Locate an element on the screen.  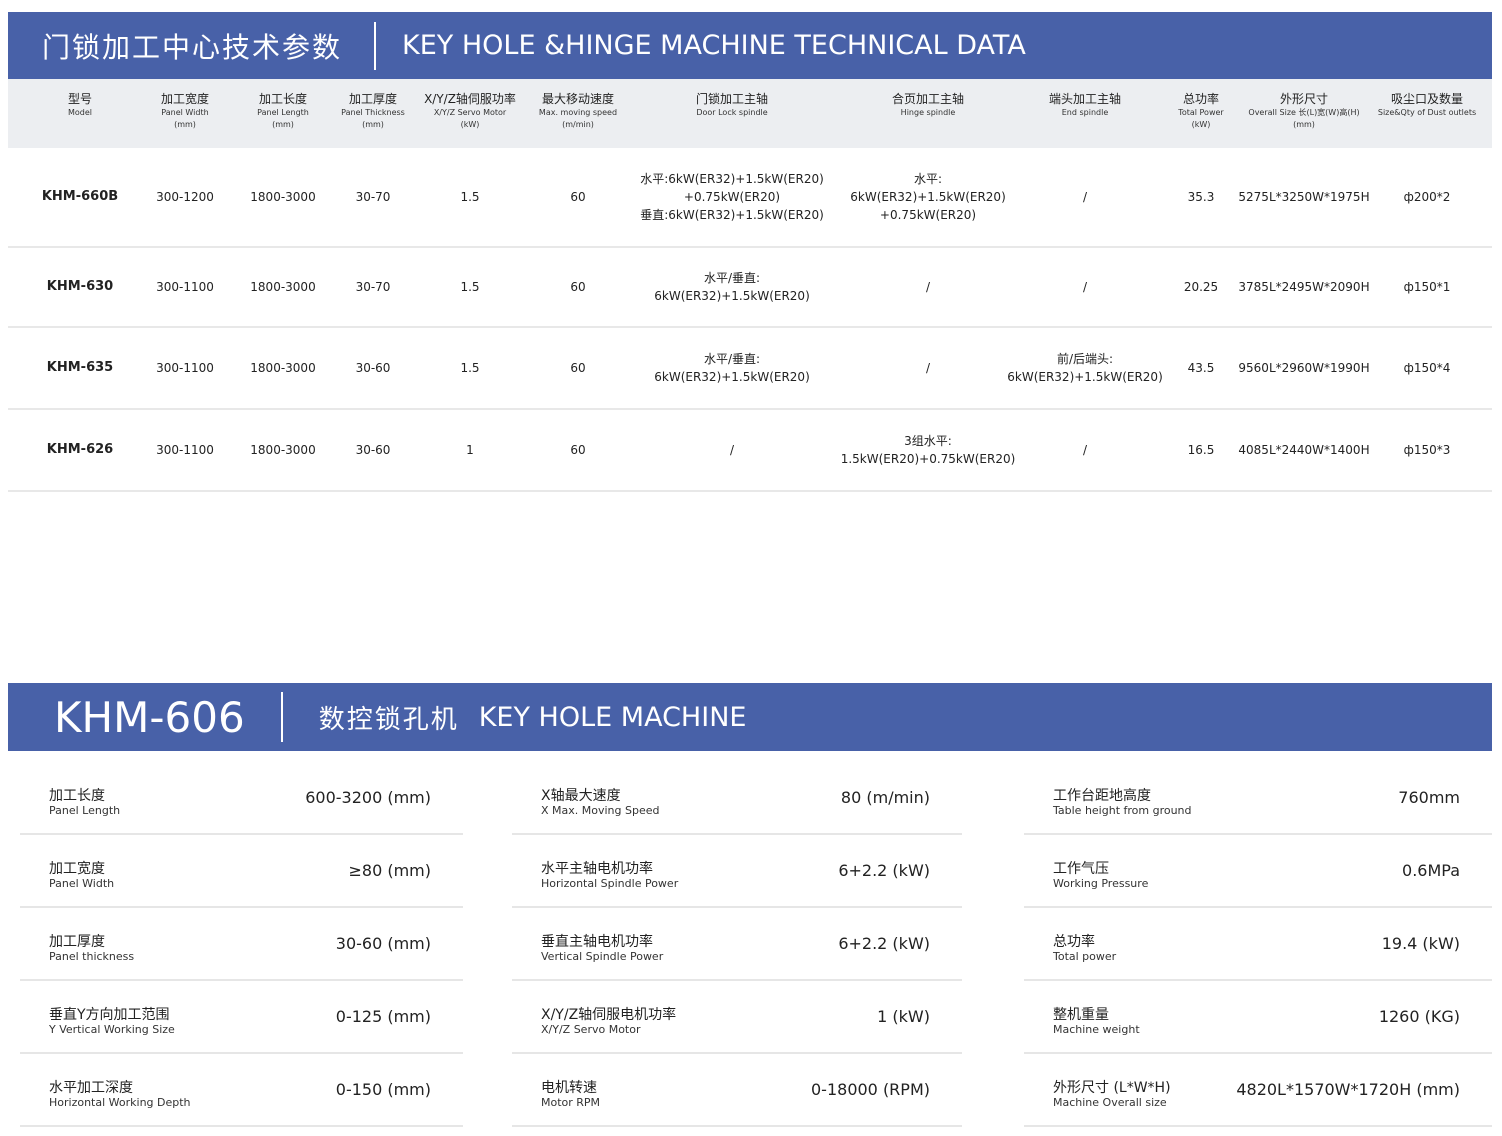
spec-label-en: Horizontal Spindle Power is located at coordinates (610, 883).